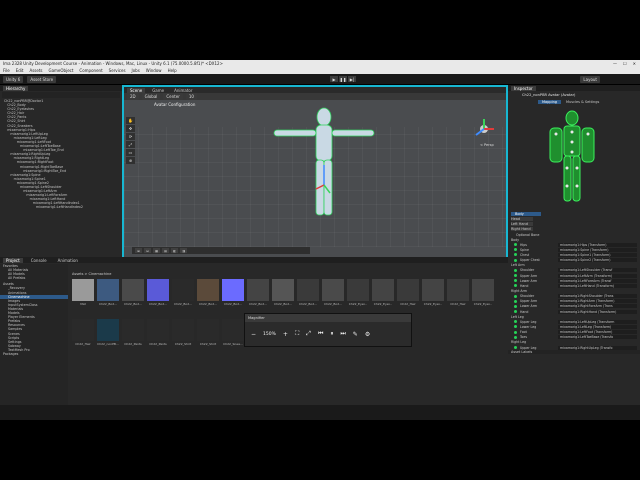 Image resolution: width=640 pixels, height=480 pixels. Describe the element at coordinates (597, 306) in the screenshot. I see `bone-transform-field: mixamorig1:RightForeArm (Trans` at that location.